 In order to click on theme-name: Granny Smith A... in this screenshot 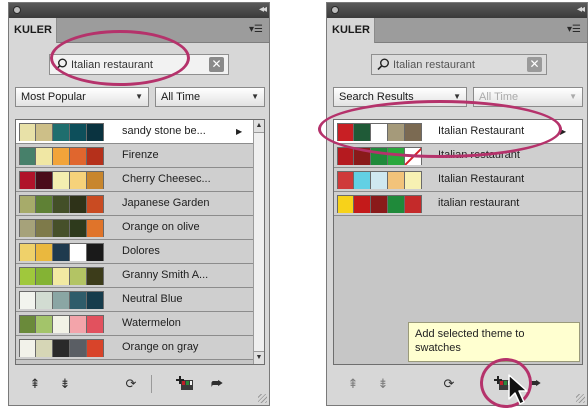, I will do `click(165, 275)`.